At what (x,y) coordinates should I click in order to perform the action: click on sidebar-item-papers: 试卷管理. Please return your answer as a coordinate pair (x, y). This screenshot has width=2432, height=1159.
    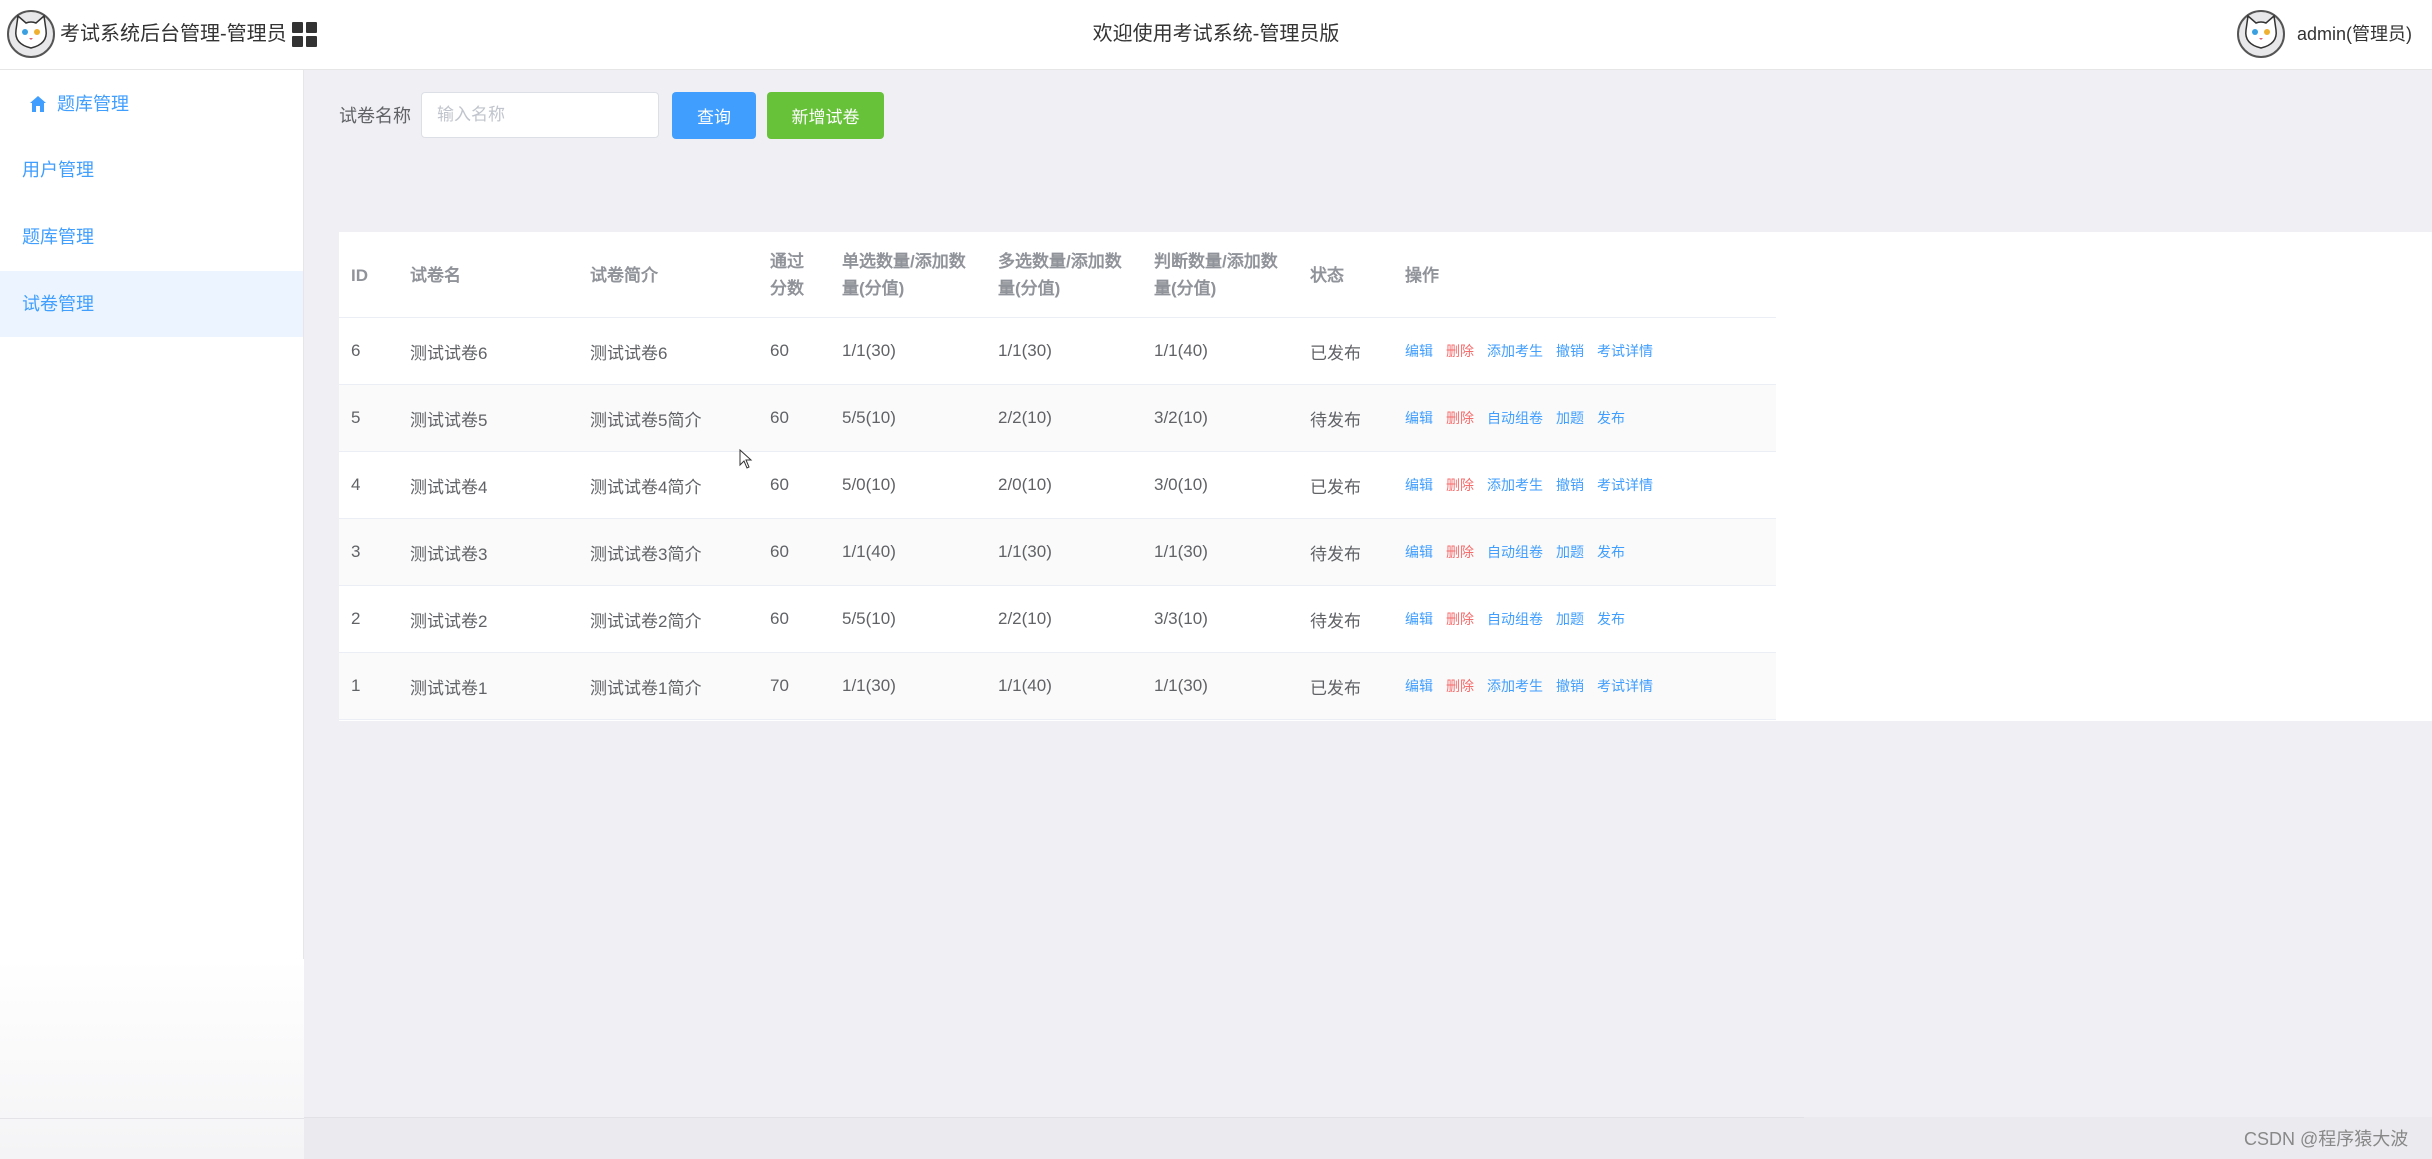
    Looking at the image, I should click on (151, 304).